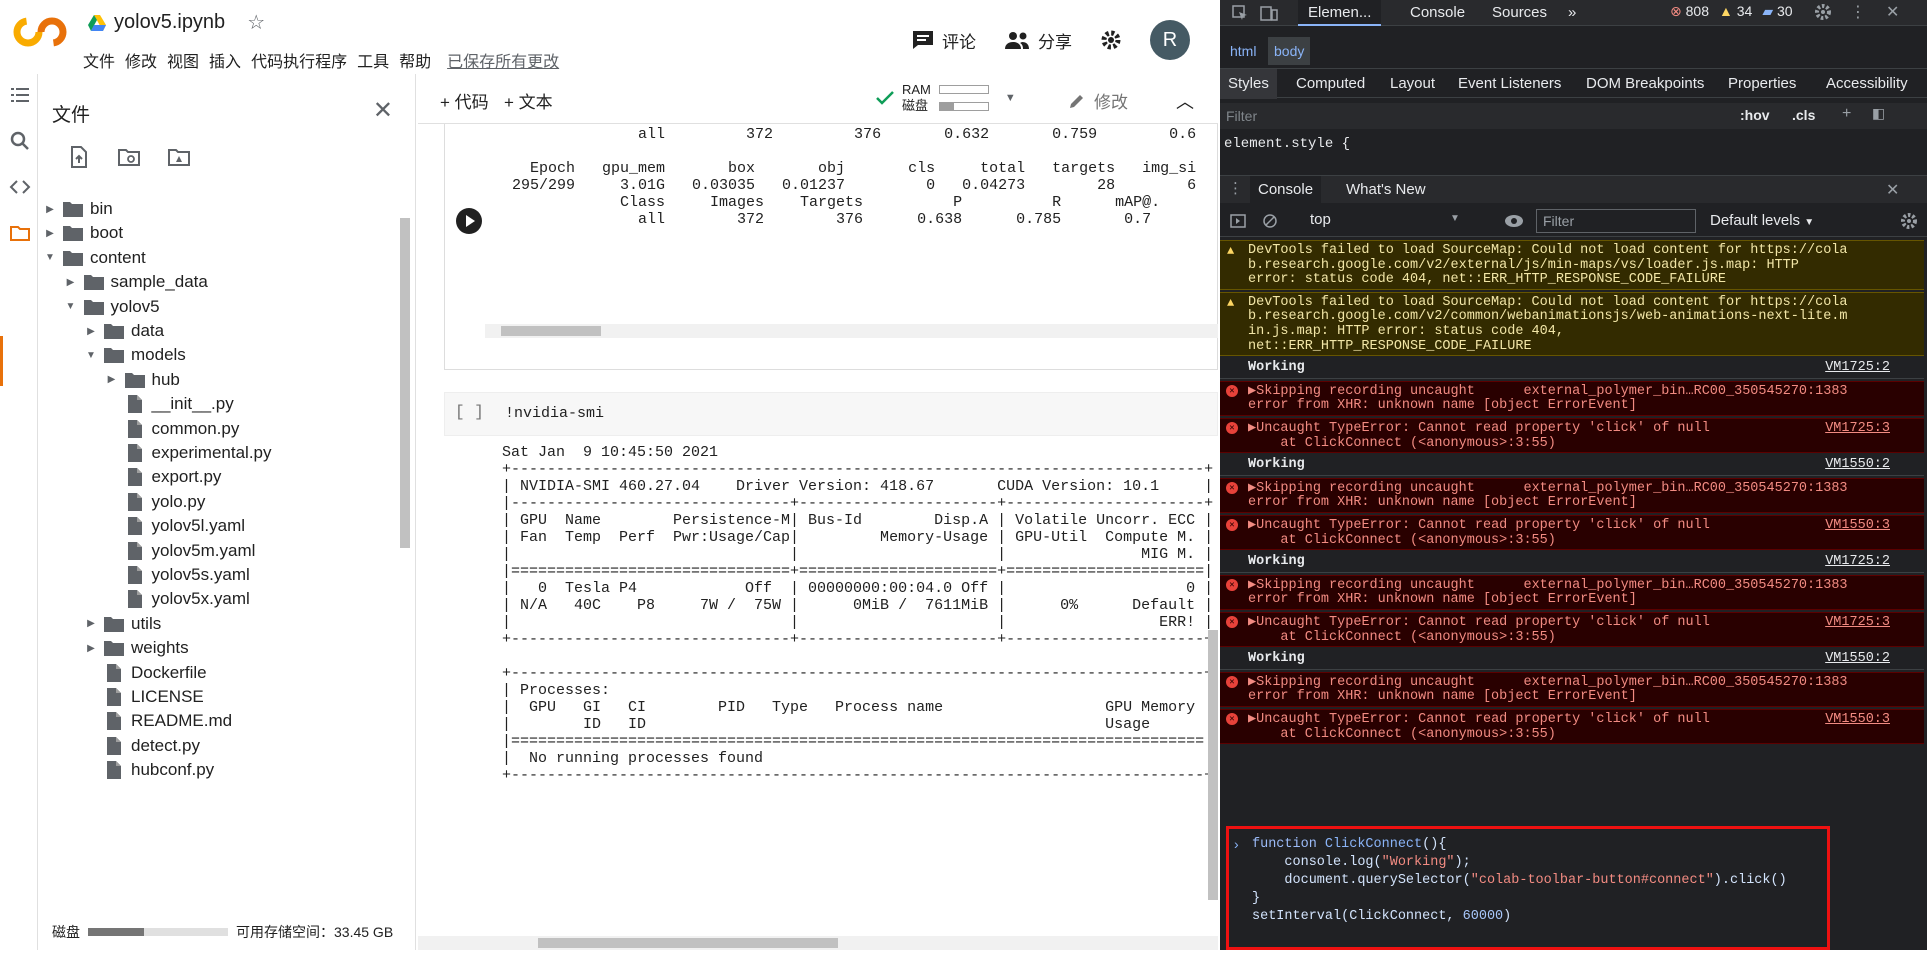 The width and height of the screenshot is (1927, 953). I want to click on run-cell-button, so click(469, 221).